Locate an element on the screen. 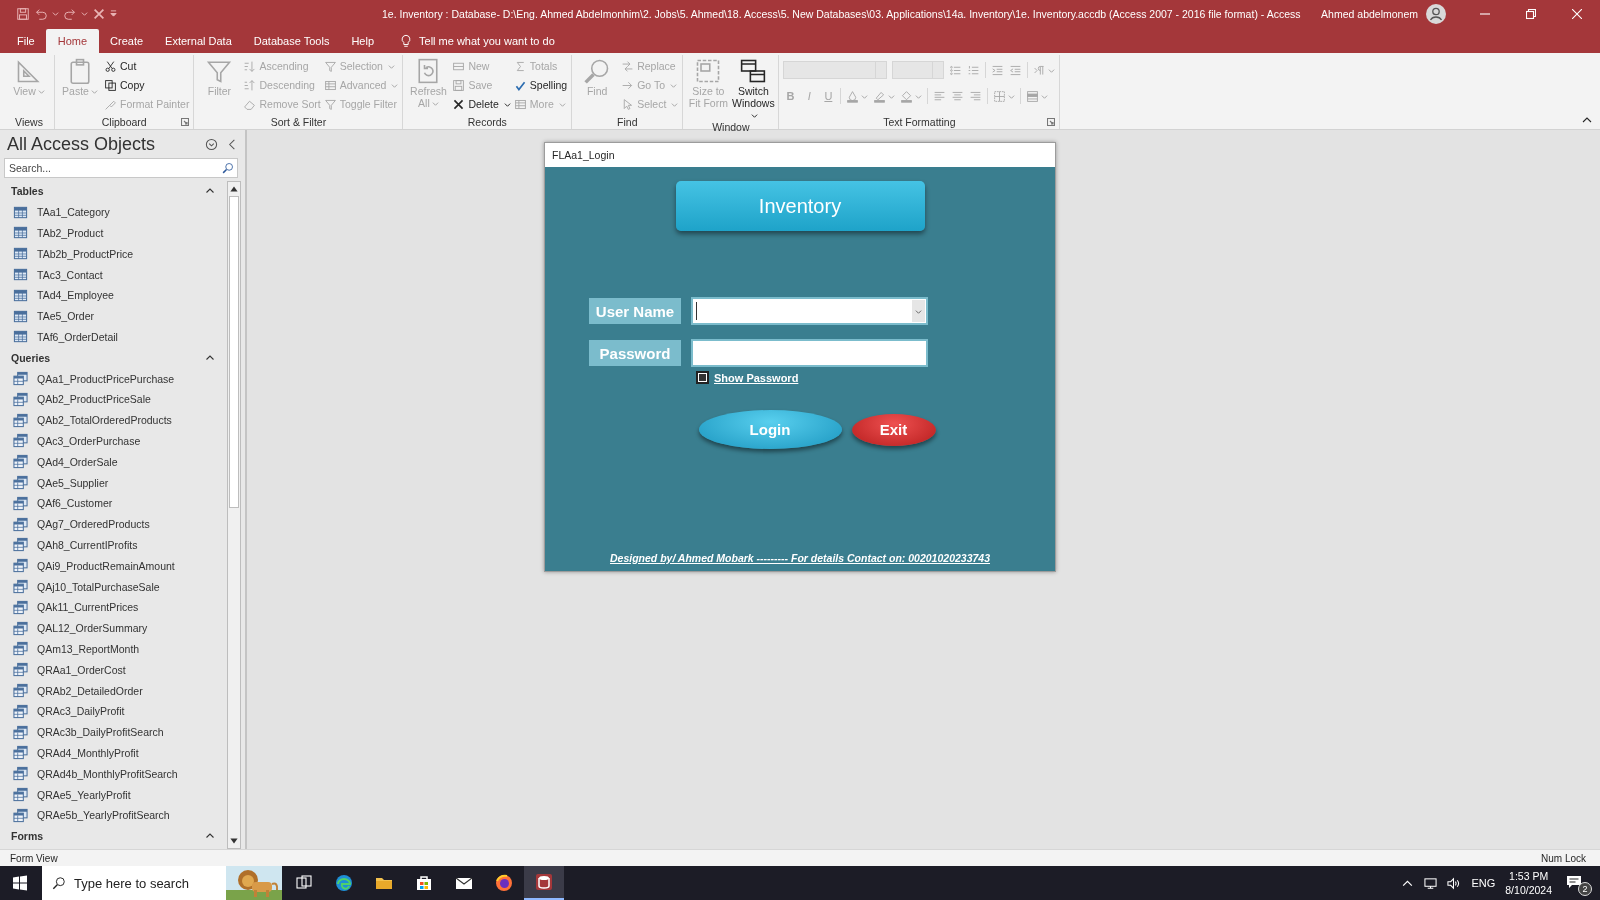  ribbon-button: Cut is located at coordinates (147, 66).